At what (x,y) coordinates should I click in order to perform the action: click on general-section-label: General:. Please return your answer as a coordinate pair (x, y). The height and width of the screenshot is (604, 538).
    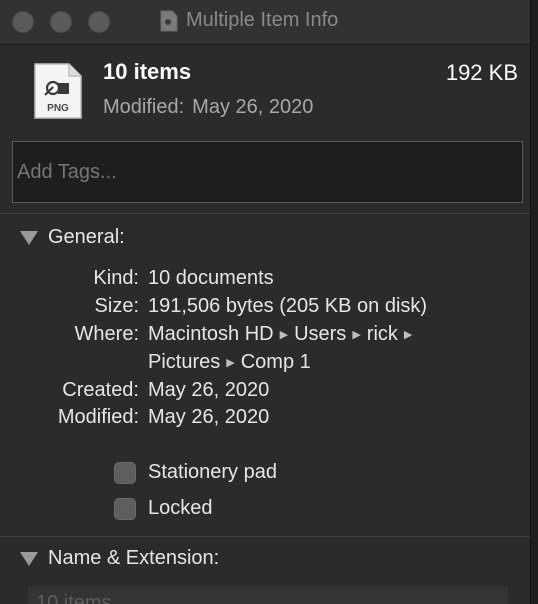
    Looking at the image, I should click on (86, 237).